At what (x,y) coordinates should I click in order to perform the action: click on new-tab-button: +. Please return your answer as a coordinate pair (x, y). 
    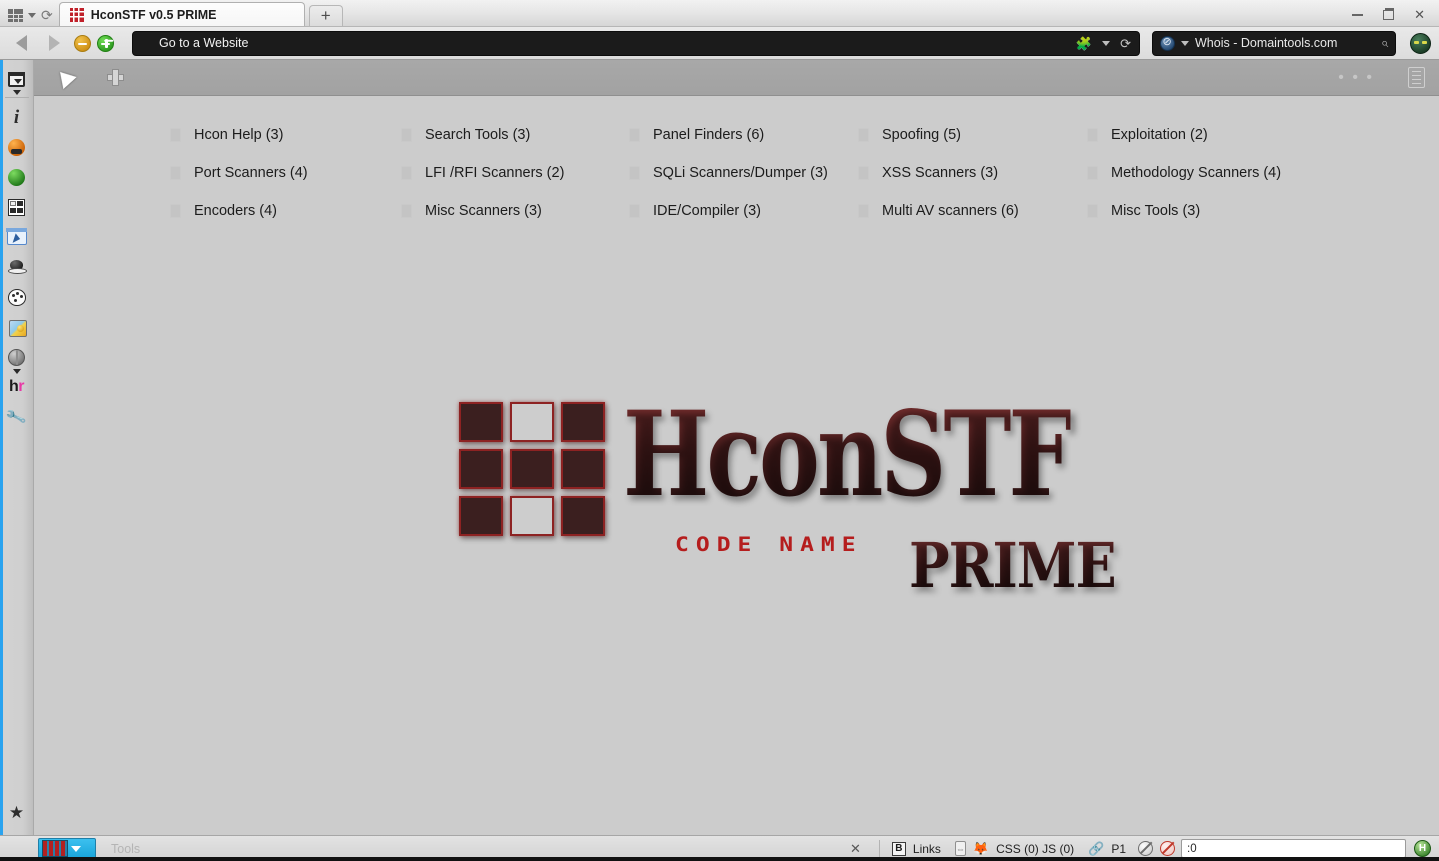
    Looking at the image, I should click on (325, 15).